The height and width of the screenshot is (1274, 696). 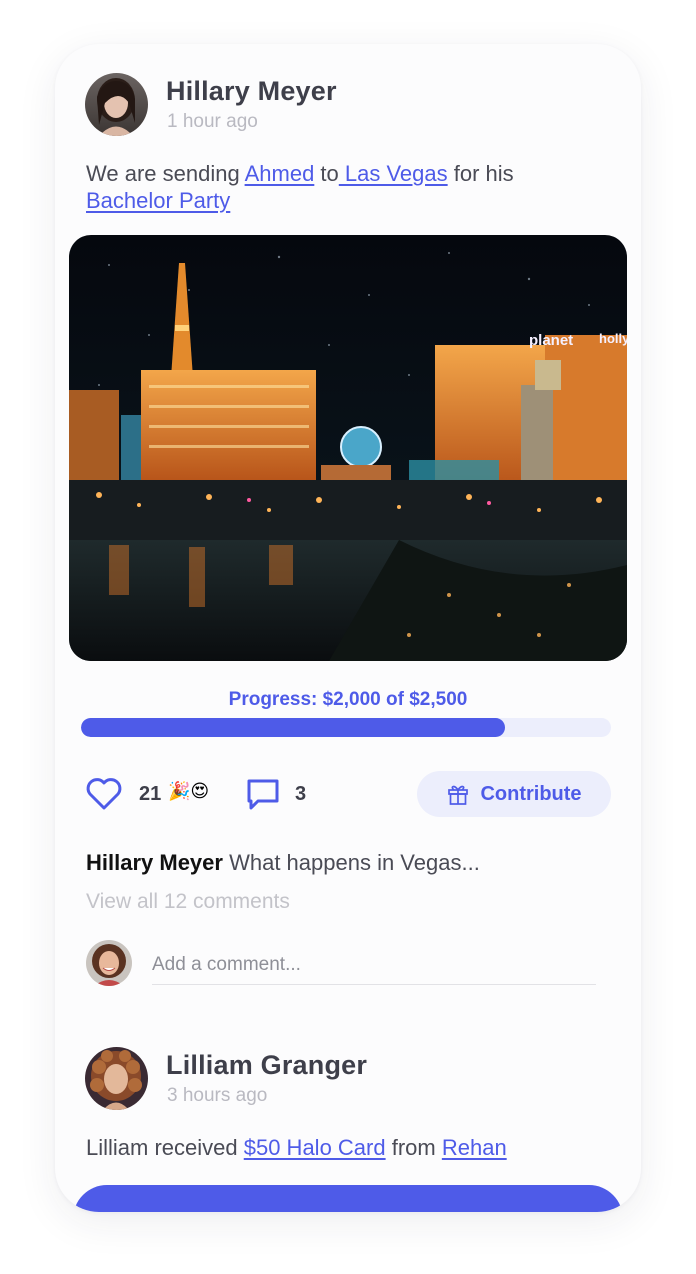 What do you see at coordinates (301, 794) in the screenshot?
I see `comment-count: 3` at bounding box center [301, 794].